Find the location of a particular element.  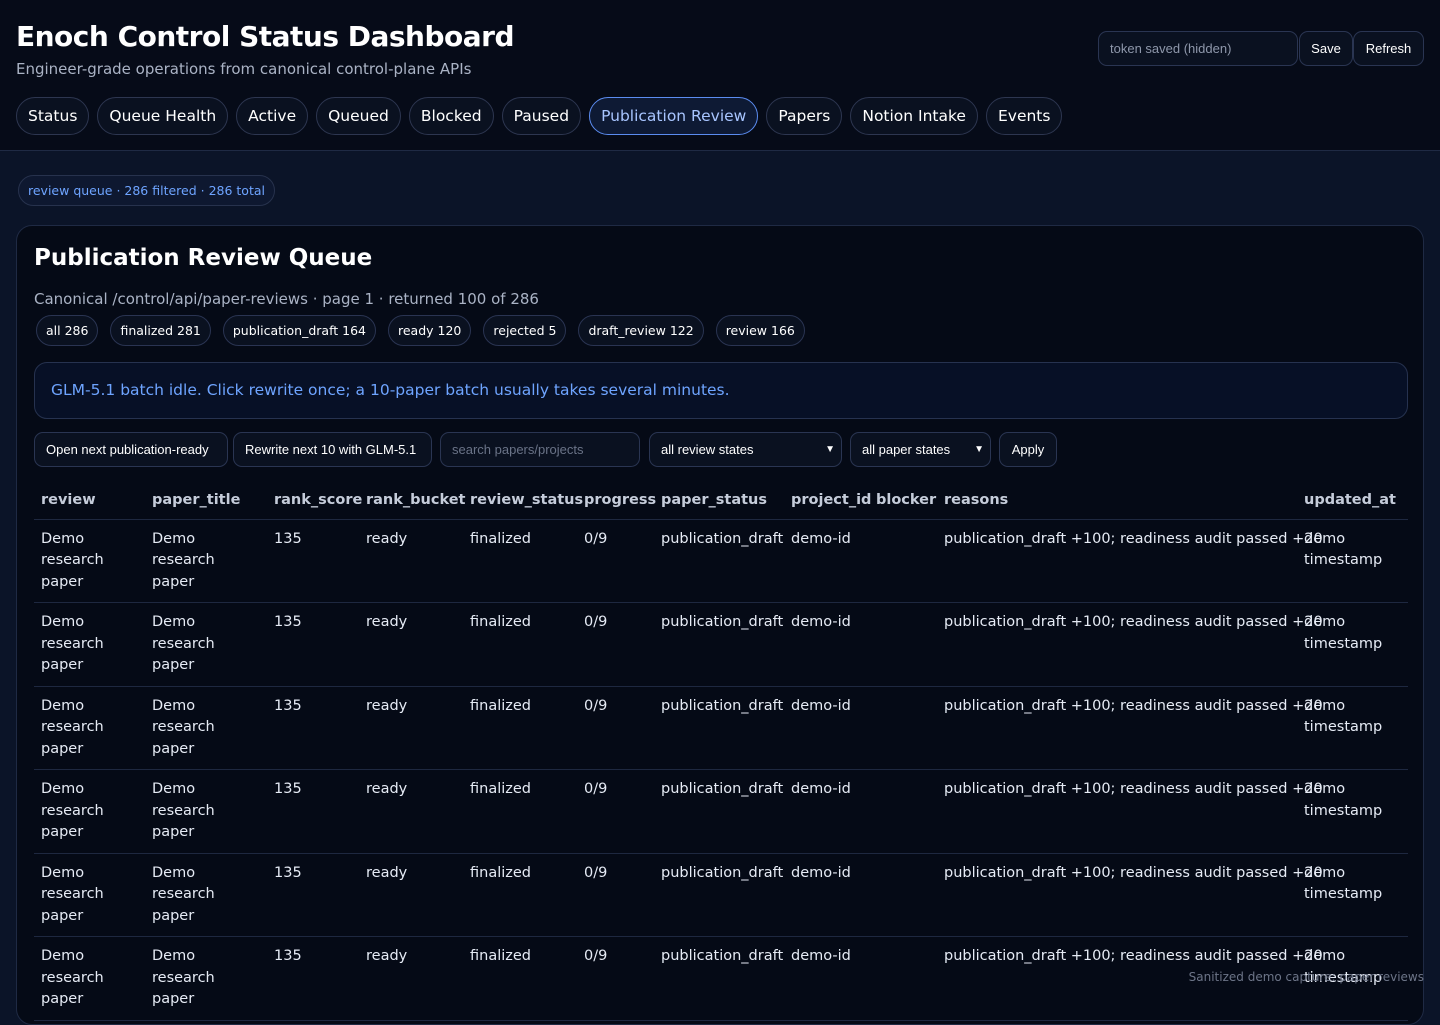

column-header-project-id: project_id is located at coordinates (827, 500).